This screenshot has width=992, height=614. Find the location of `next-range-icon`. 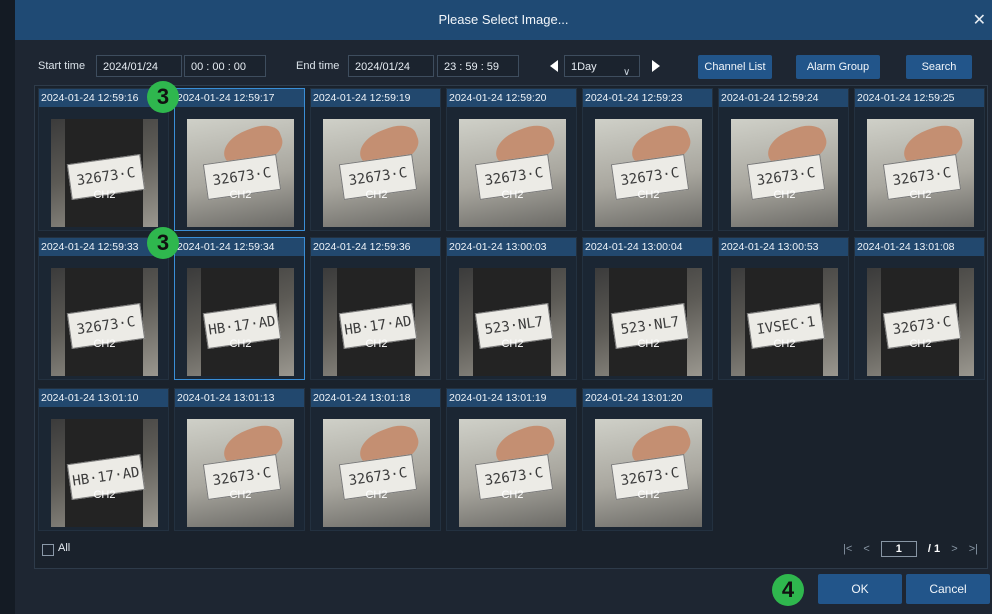

next-range-icon is located at coordinates (656, 66).